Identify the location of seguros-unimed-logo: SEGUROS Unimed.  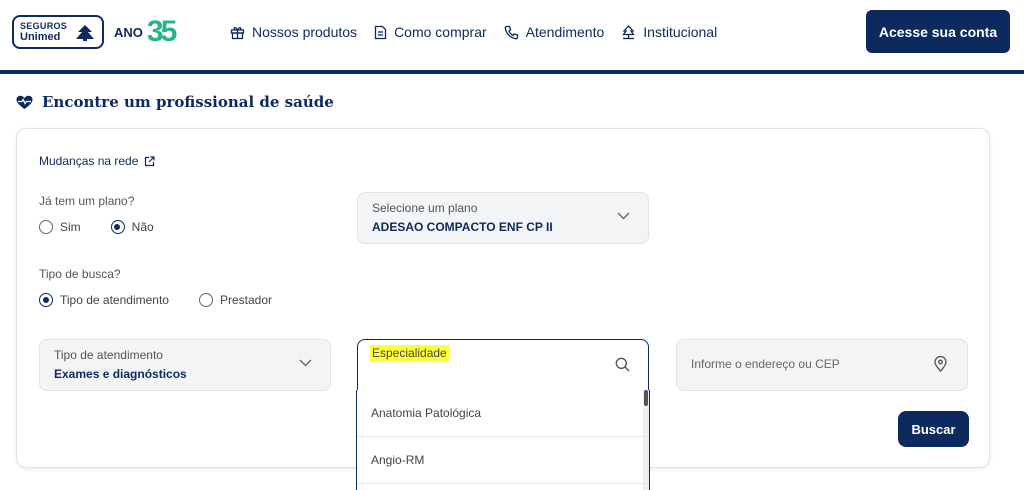
(58, 32).